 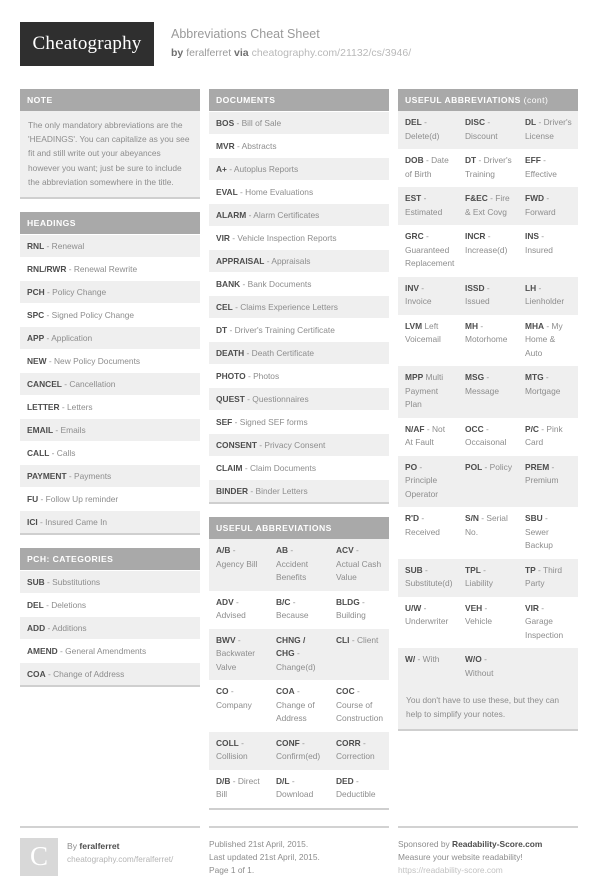 I want to click on definition-abbr: LETTER, so click(x=43, y=407).